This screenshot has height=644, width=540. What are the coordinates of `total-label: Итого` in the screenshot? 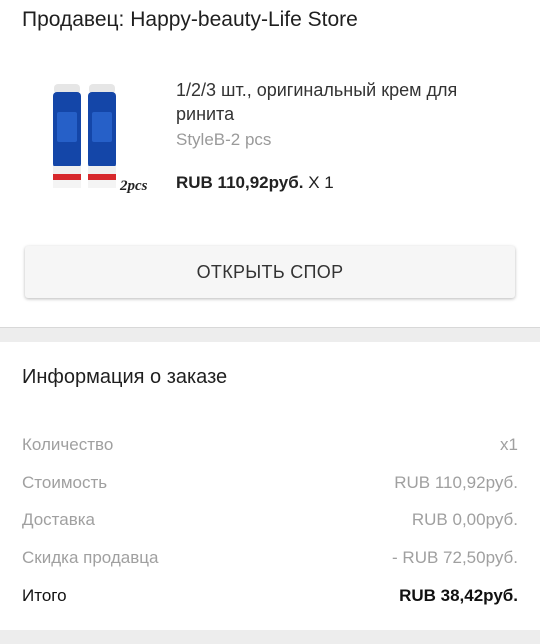 It's located at (44, 595).